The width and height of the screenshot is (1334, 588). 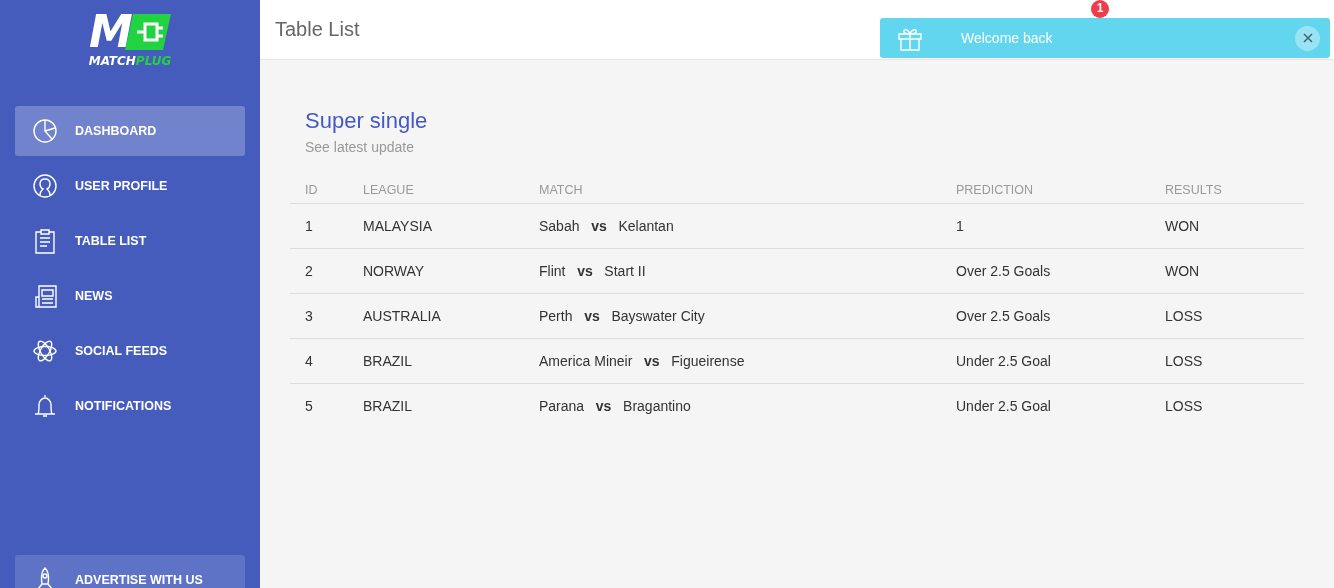 I want to click on advertise-button: ADVERTISE WITH US, so click(x=130, y=571).